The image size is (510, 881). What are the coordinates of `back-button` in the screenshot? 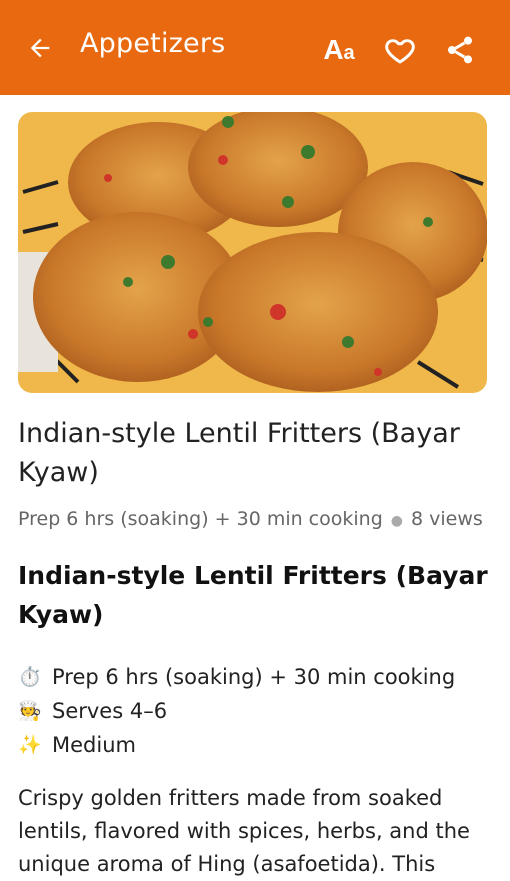 It's located at (40, 48).